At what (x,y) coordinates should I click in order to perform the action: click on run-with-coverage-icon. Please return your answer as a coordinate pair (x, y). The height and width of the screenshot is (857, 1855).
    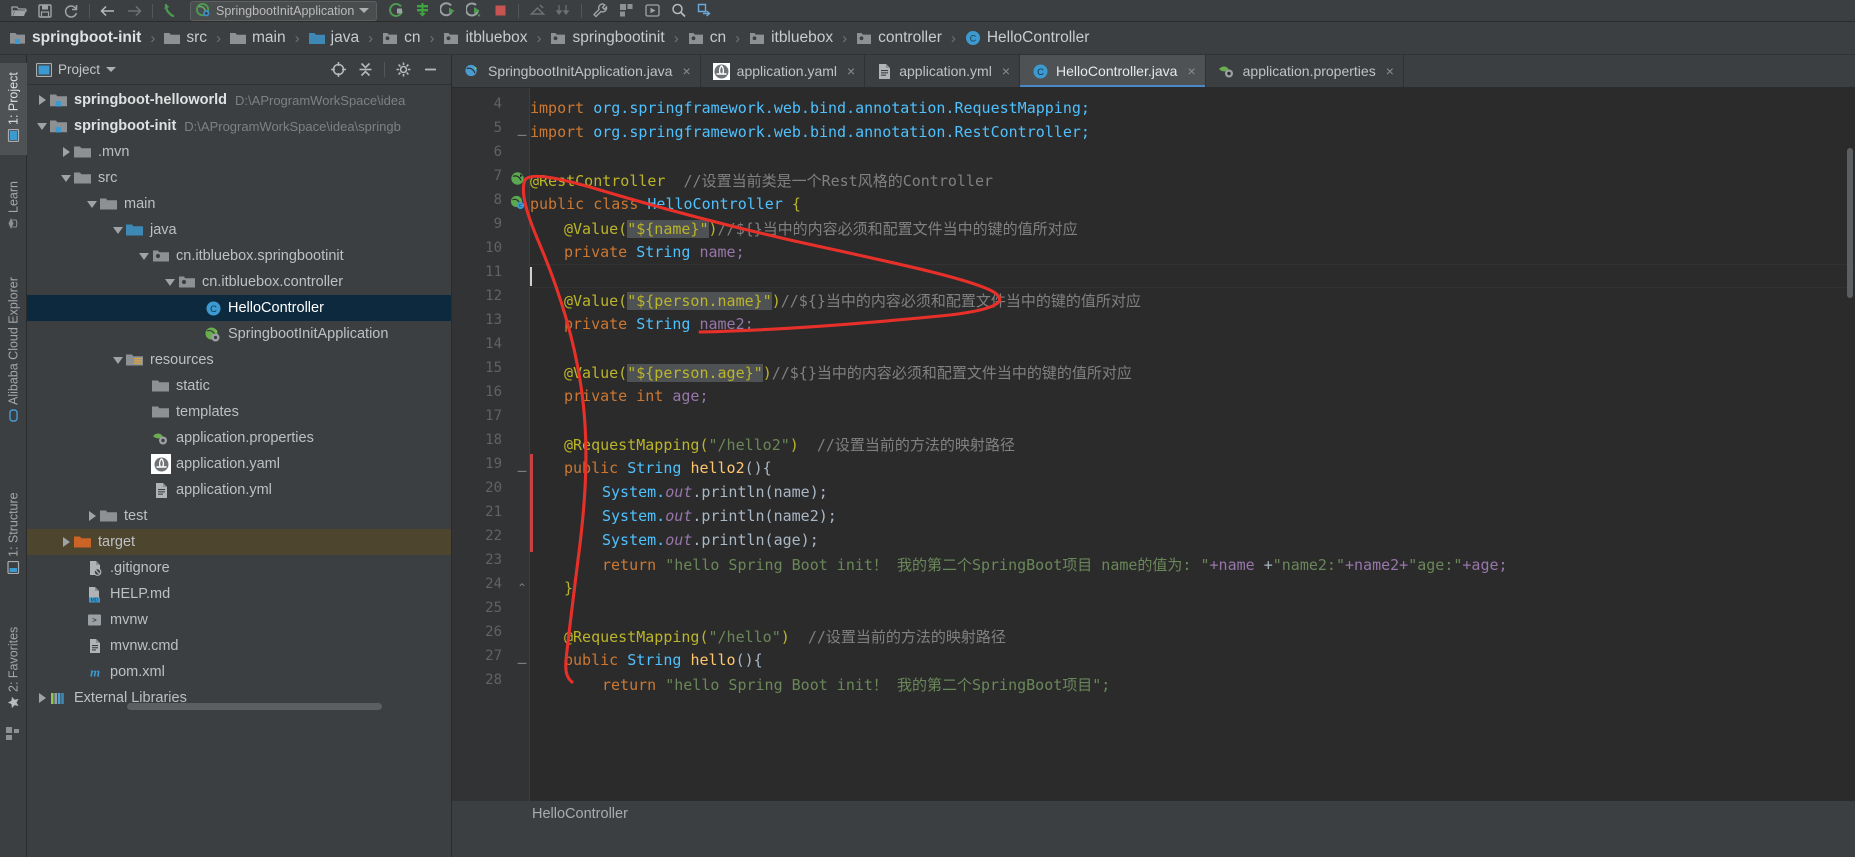
    Looking at the image, I should click on (474, 11).